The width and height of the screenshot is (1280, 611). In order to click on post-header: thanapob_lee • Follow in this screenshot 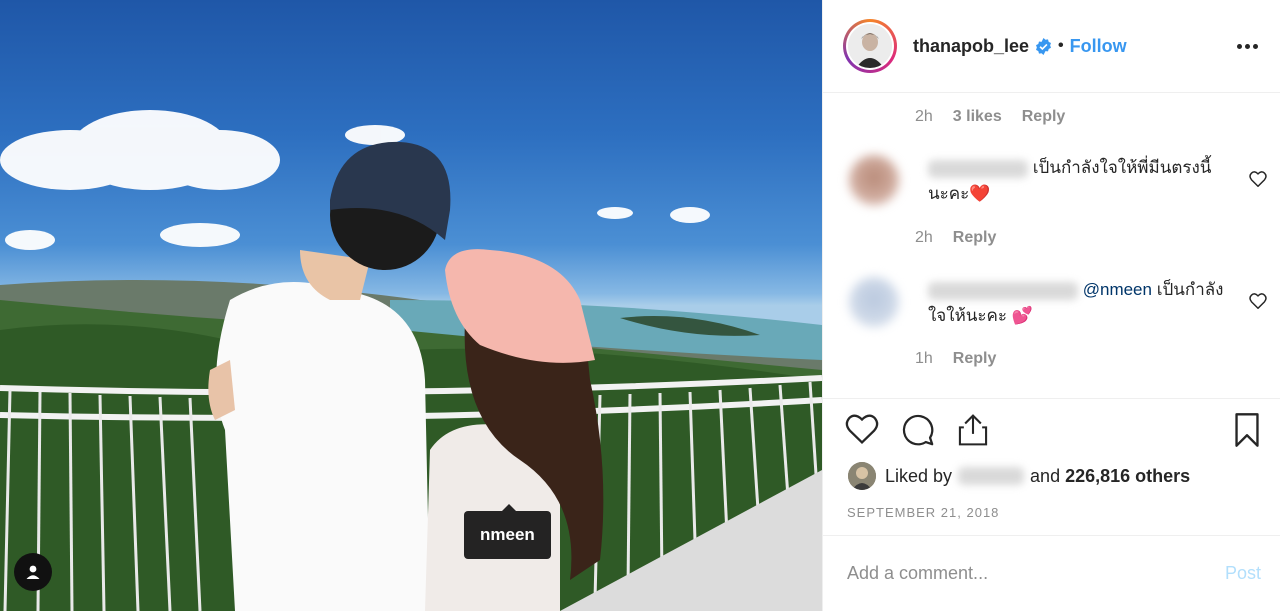, I will do `click(1051, 46)`.